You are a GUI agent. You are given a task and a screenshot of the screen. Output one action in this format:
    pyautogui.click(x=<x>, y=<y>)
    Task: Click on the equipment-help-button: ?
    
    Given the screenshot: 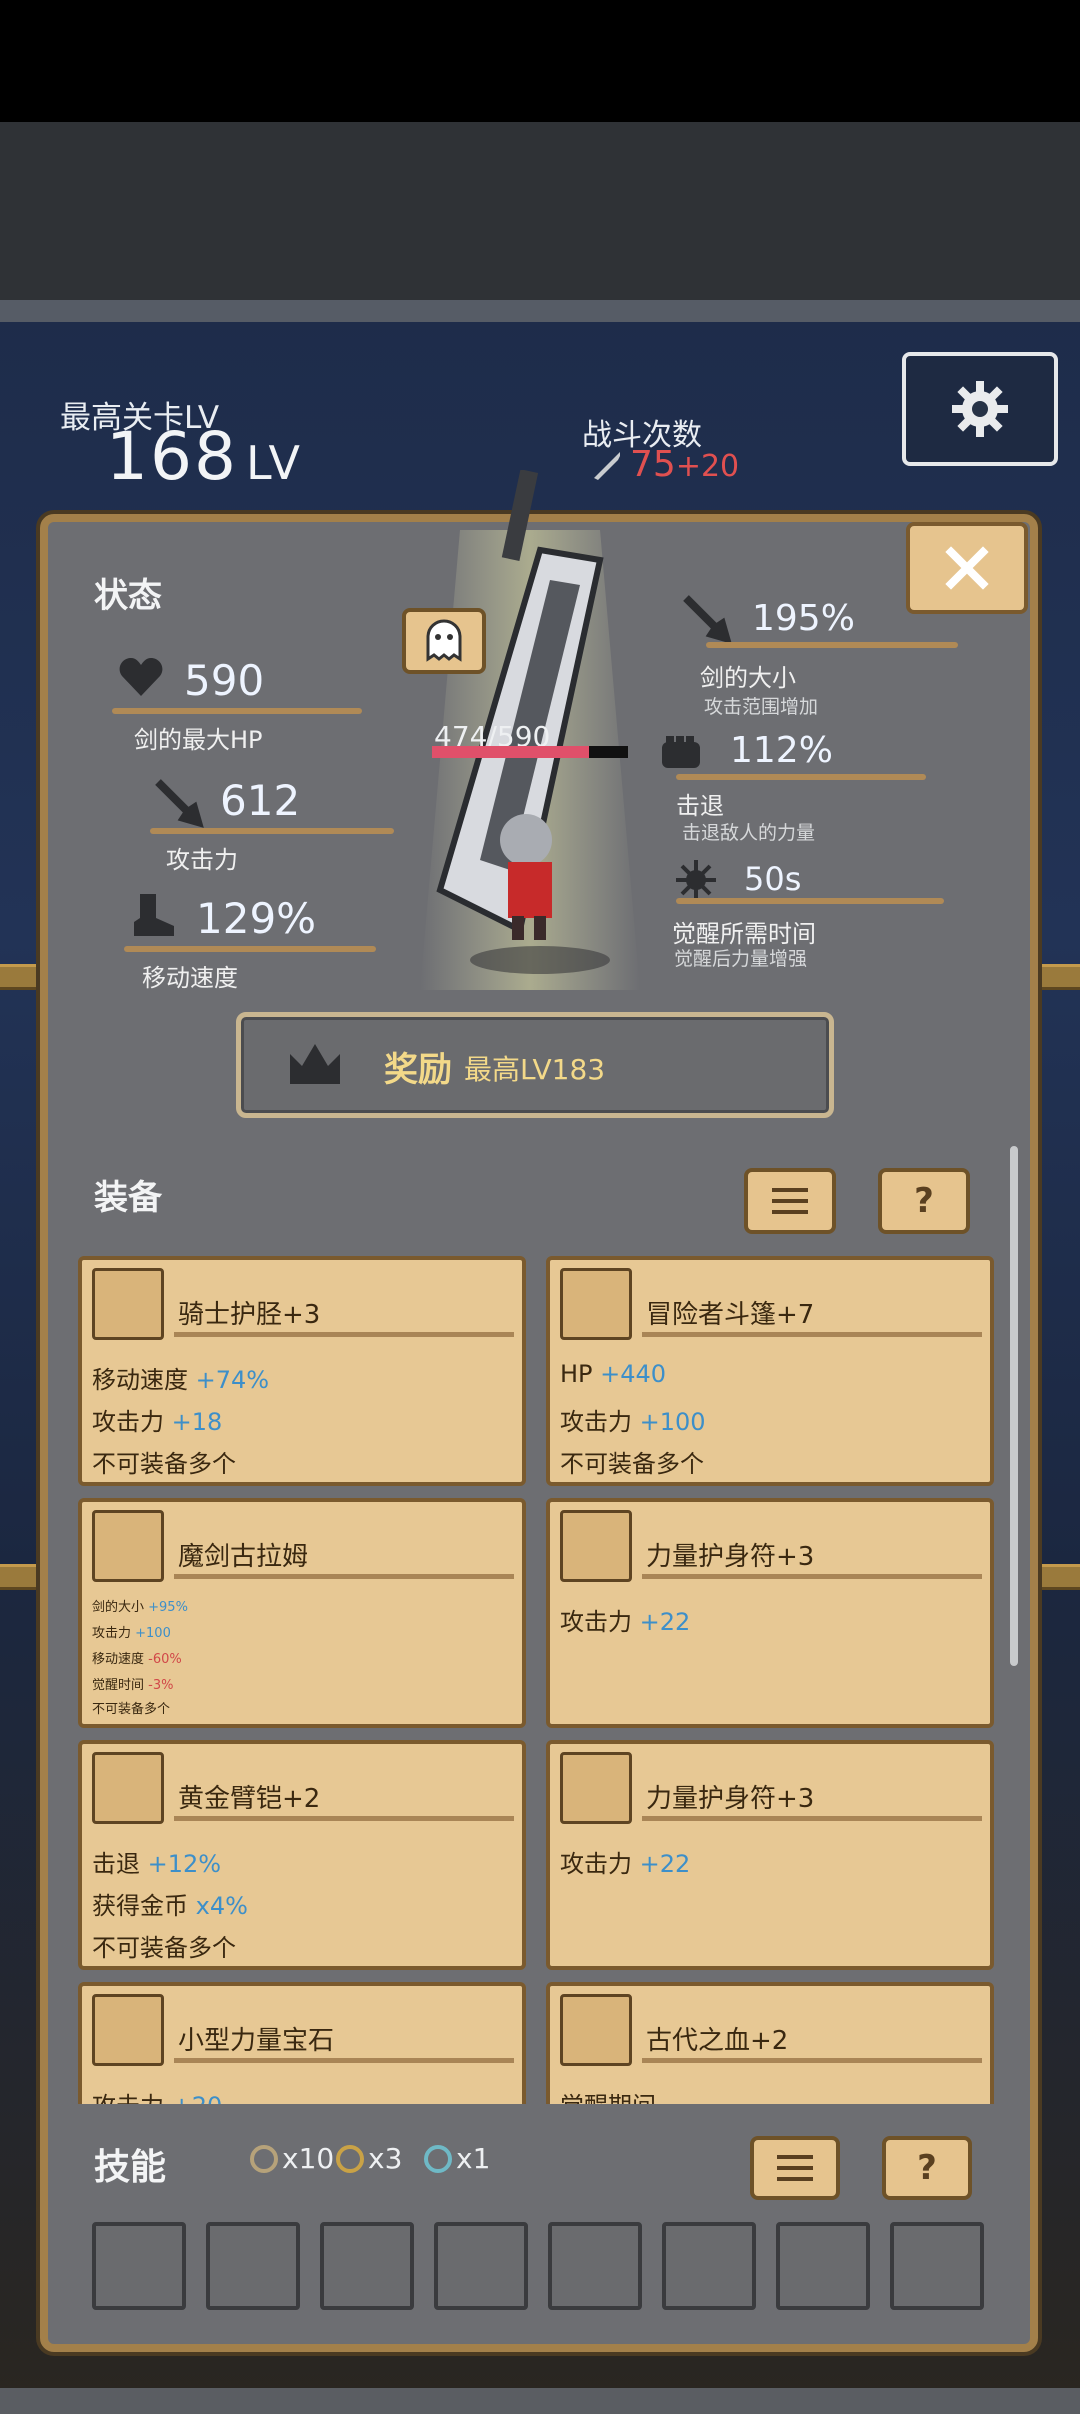 What is the action you would take?
    pyautogui.click(x=924, y=1201)
    